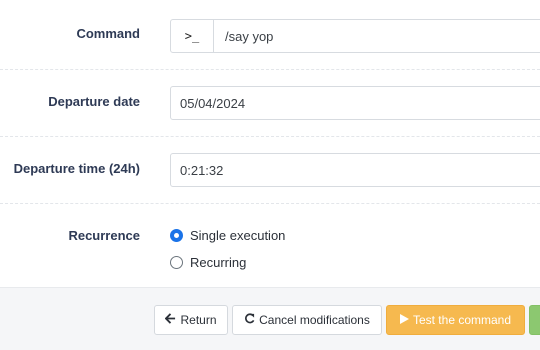 This screenshot has width=540, height=350. I want to click on command-prompt-addon: >_, so click(192, 36).